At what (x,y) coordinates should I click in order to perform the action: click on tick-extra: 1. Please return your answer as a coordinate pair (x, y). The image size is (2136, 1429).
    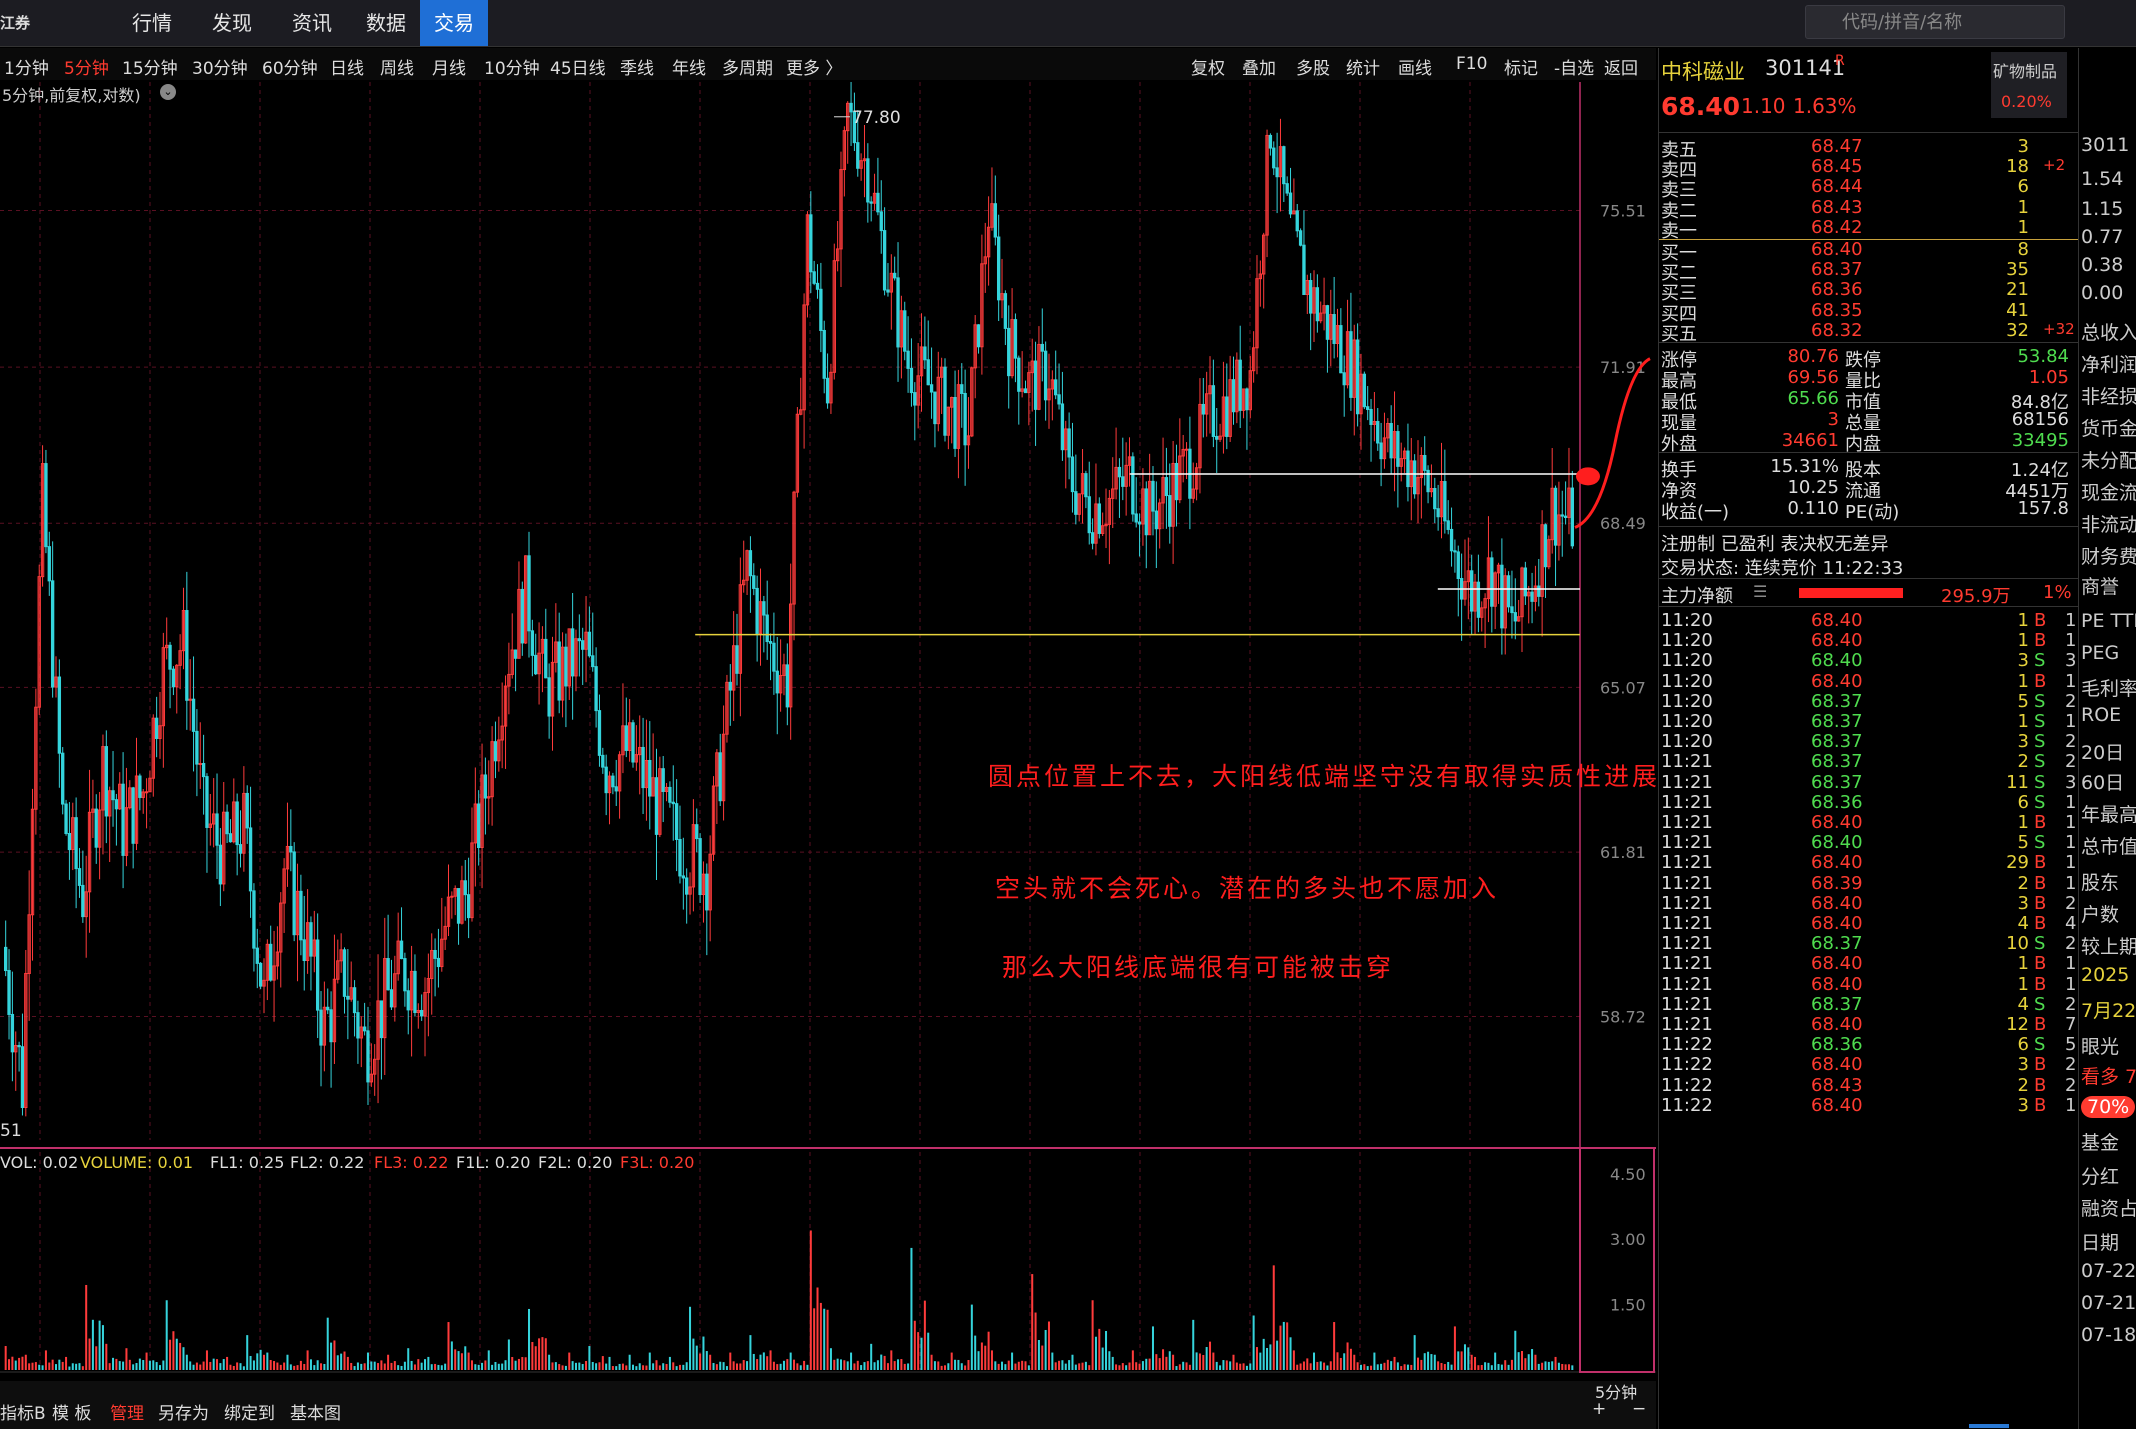
    Looking at the image, I should click on (2071, 863).